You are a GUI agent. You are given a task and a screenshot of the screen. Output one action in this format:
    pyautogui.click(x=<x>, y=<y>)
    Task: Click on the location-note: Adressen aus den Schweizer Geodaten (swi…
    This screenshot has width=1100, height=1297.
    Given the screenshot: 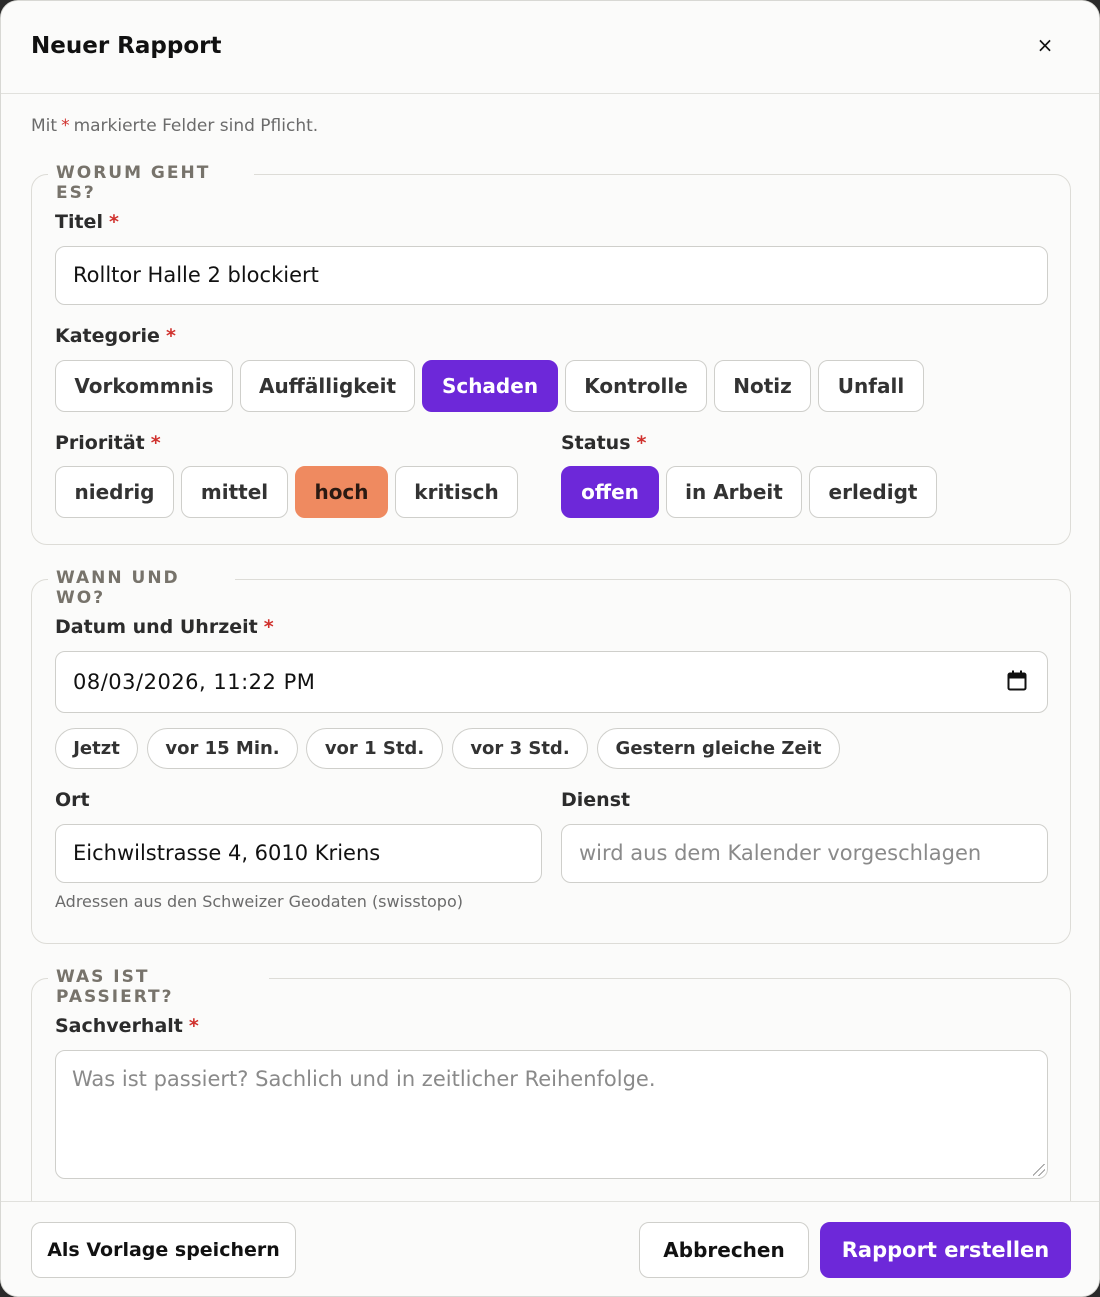 What is the action you would take?
    pyautogui.click(x=259, y=901)
    